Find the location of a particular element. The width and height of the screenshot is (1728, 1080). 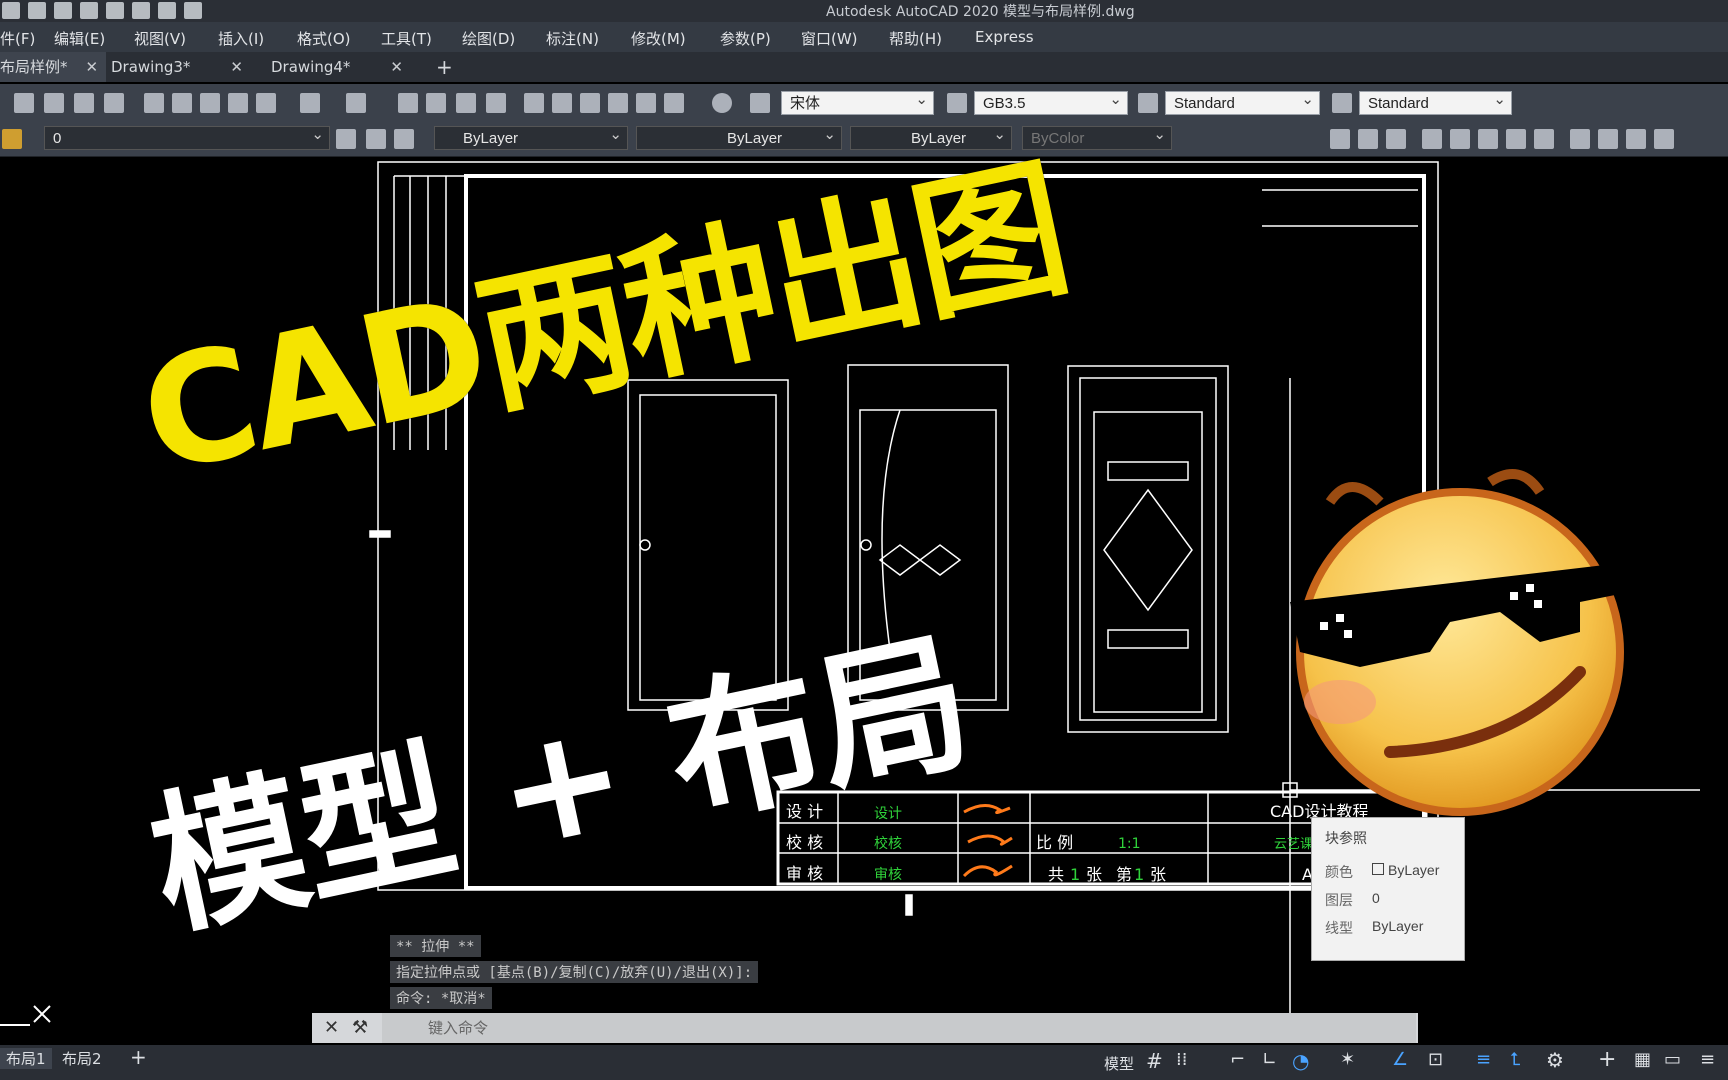

osnap-tracking-icon: ⊡ is located at coordinates (1435, 1059).